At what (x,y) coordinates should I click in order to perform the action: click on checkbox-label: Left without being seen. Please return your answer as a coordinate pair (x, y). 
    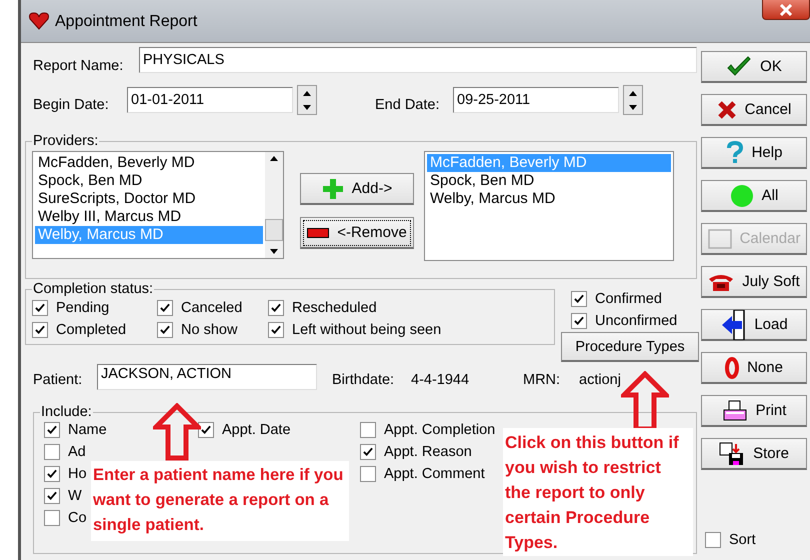
    Looking at the image, I should click on (367, 330).